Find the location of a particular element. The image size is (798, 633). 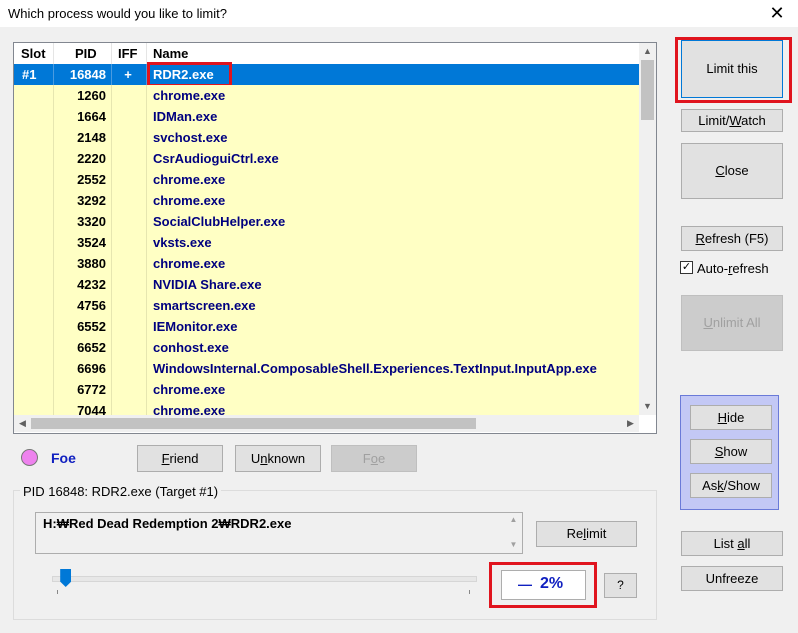

scroll-right-icon: ▶ is located at coordinates (630, 423).